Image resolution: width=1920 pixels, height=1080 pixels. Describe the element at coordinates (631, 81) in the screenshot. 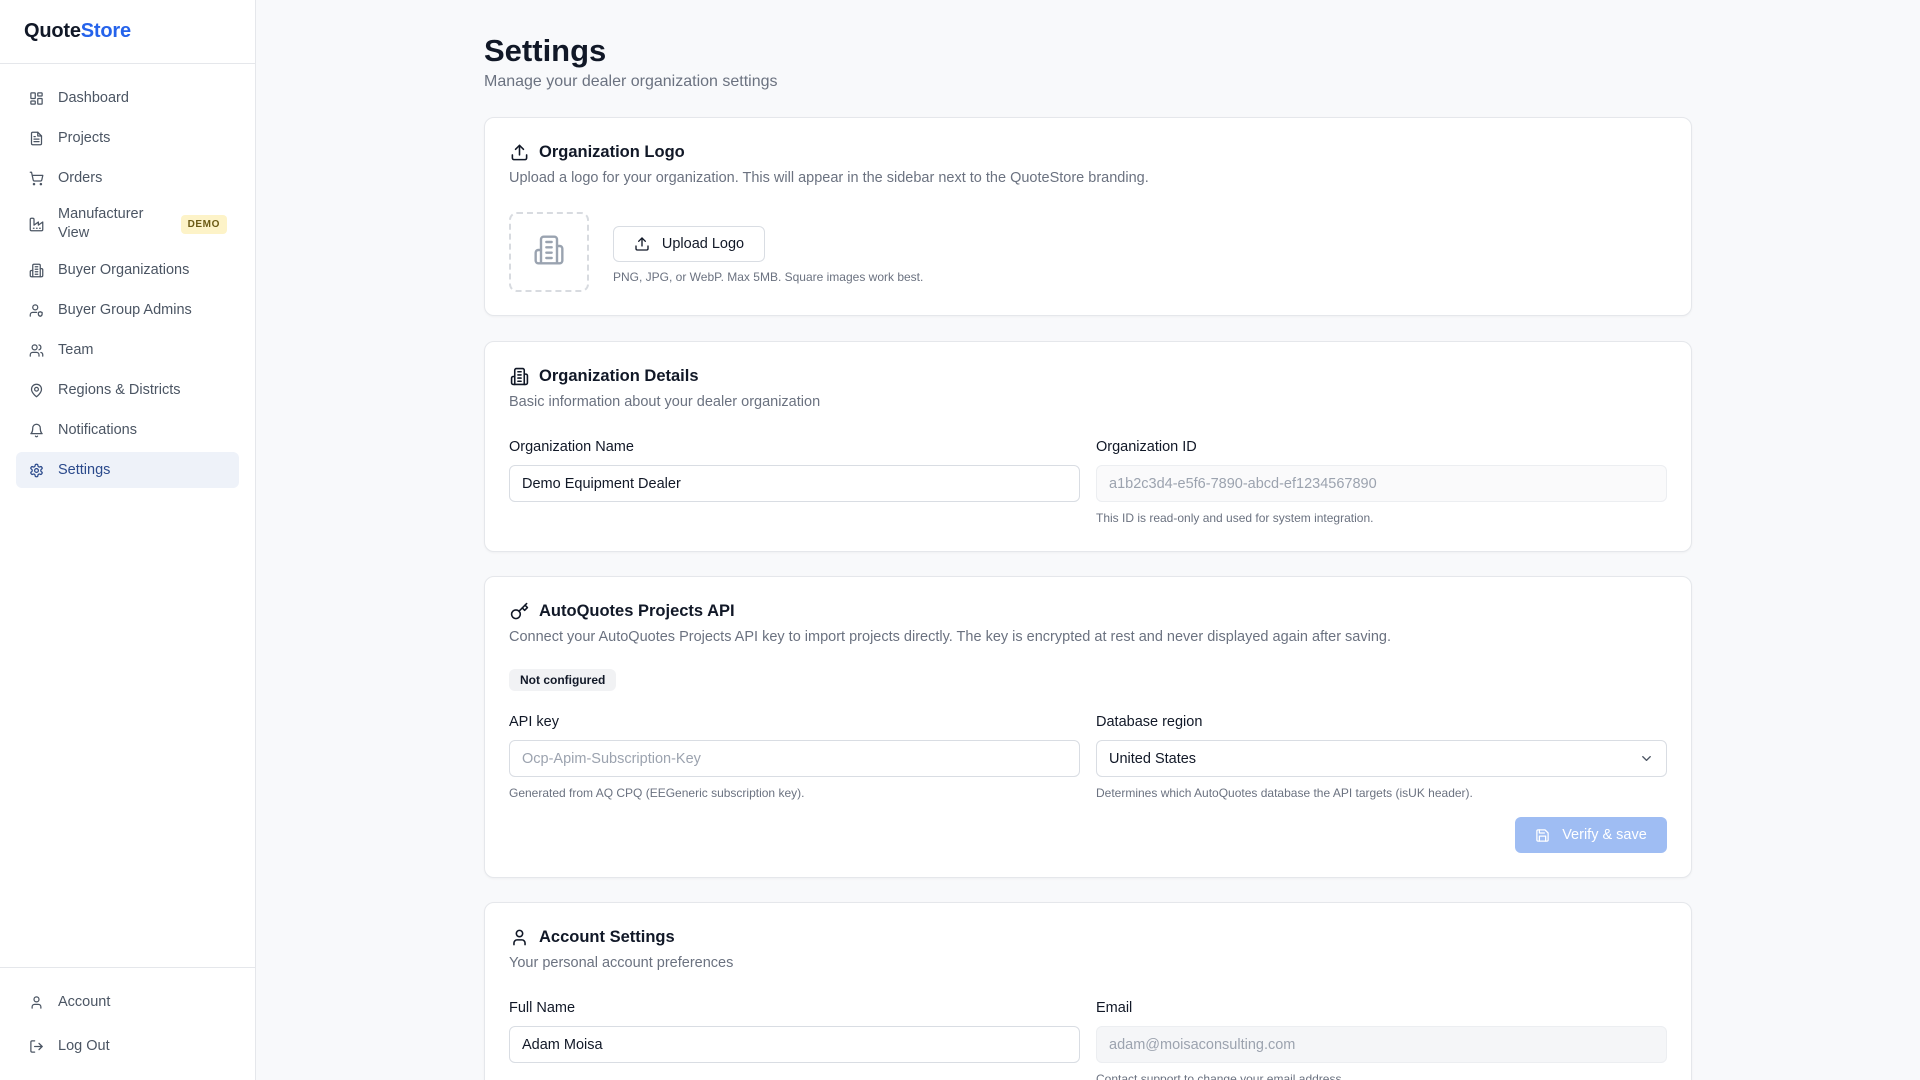

I see `page-subtitle: Manage your dealer organization settings` at that location.